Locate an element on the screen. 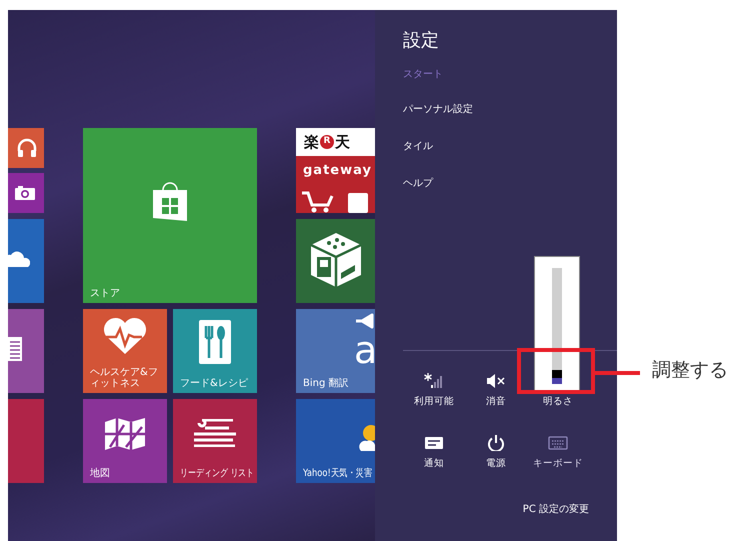  app-tile: 地図 is located at coordinates (125, 441).